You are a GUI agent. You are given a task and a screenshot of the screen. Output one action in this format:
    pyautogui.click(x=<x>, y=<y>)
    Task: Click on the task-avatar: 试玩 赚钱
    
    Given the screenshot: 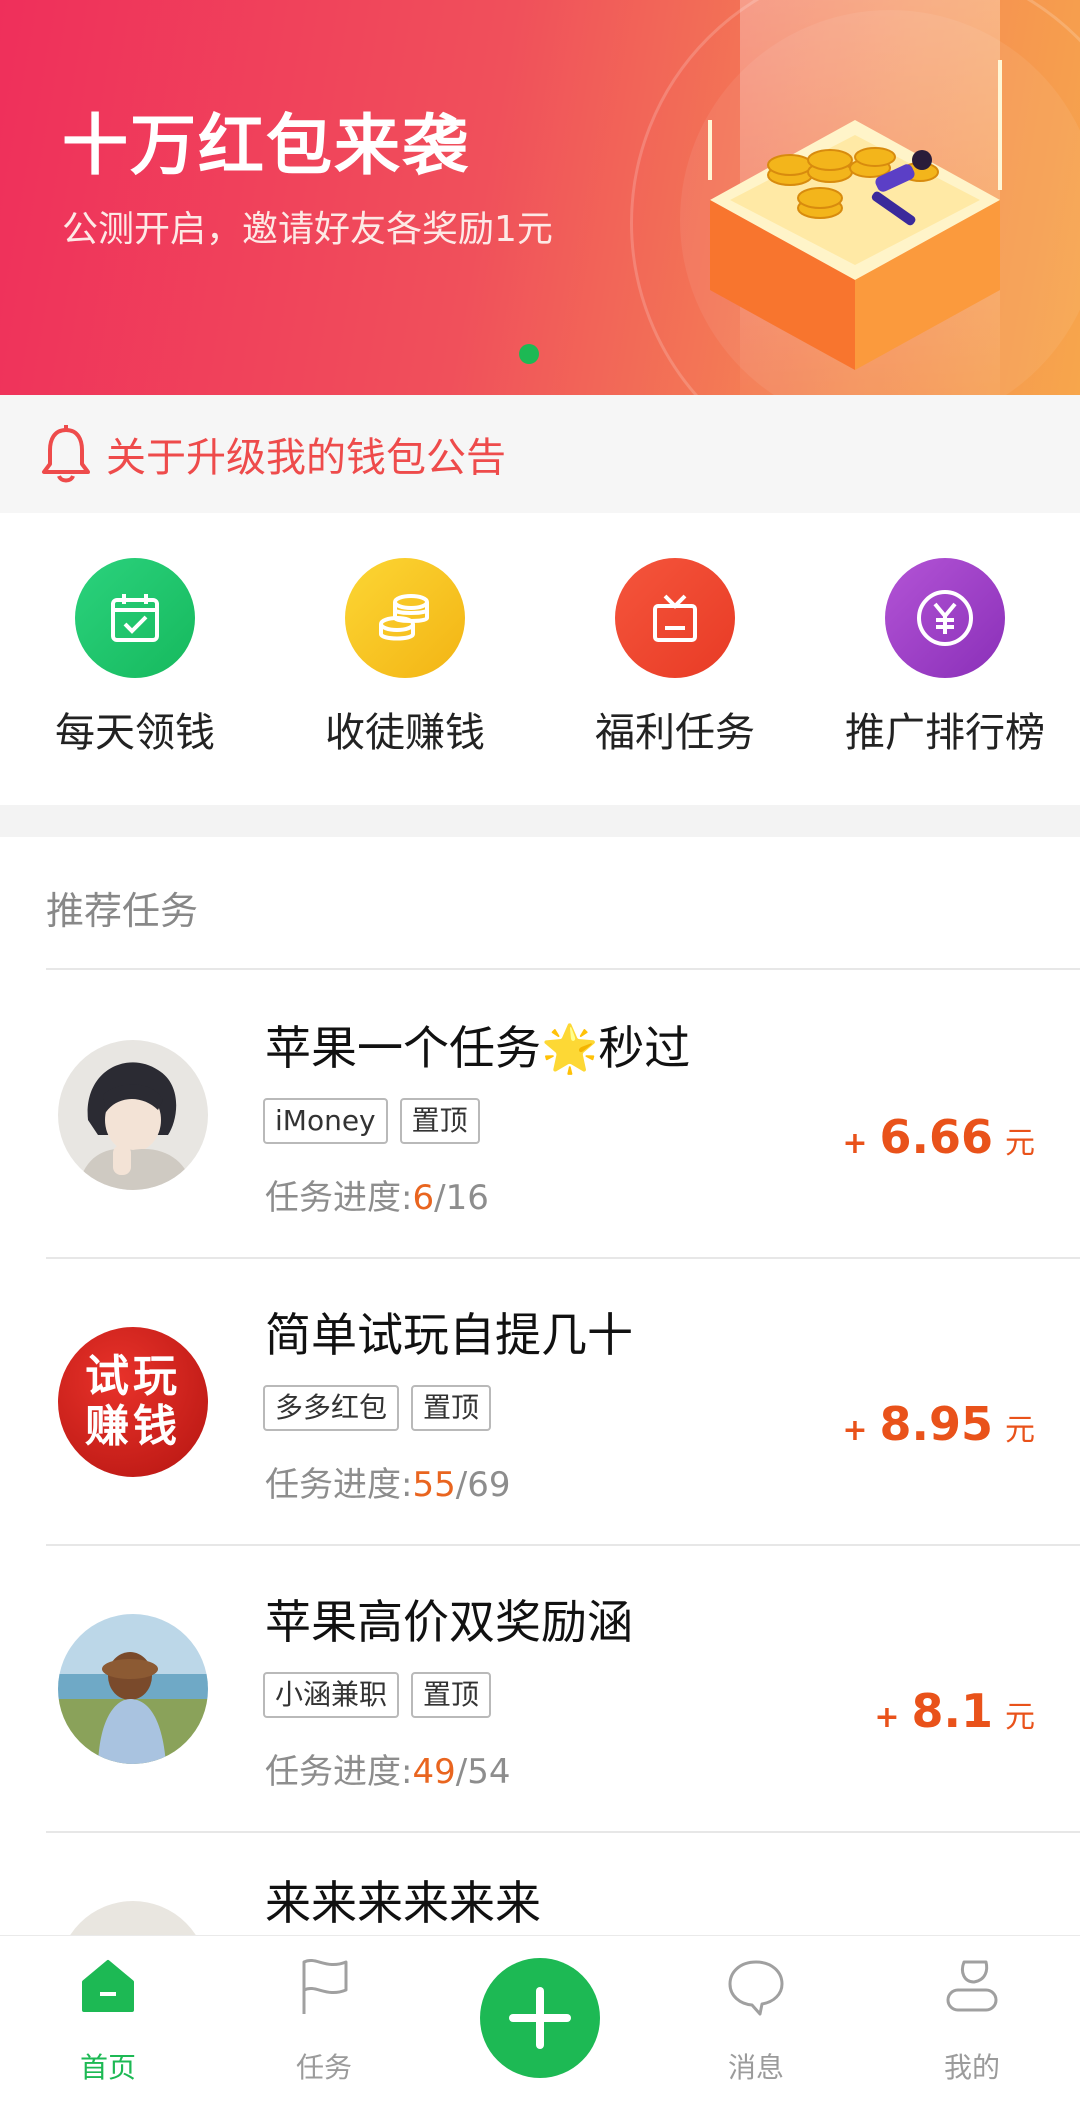 What is the action you would take?
    pyautogui.click(x=133, y=1402)
    